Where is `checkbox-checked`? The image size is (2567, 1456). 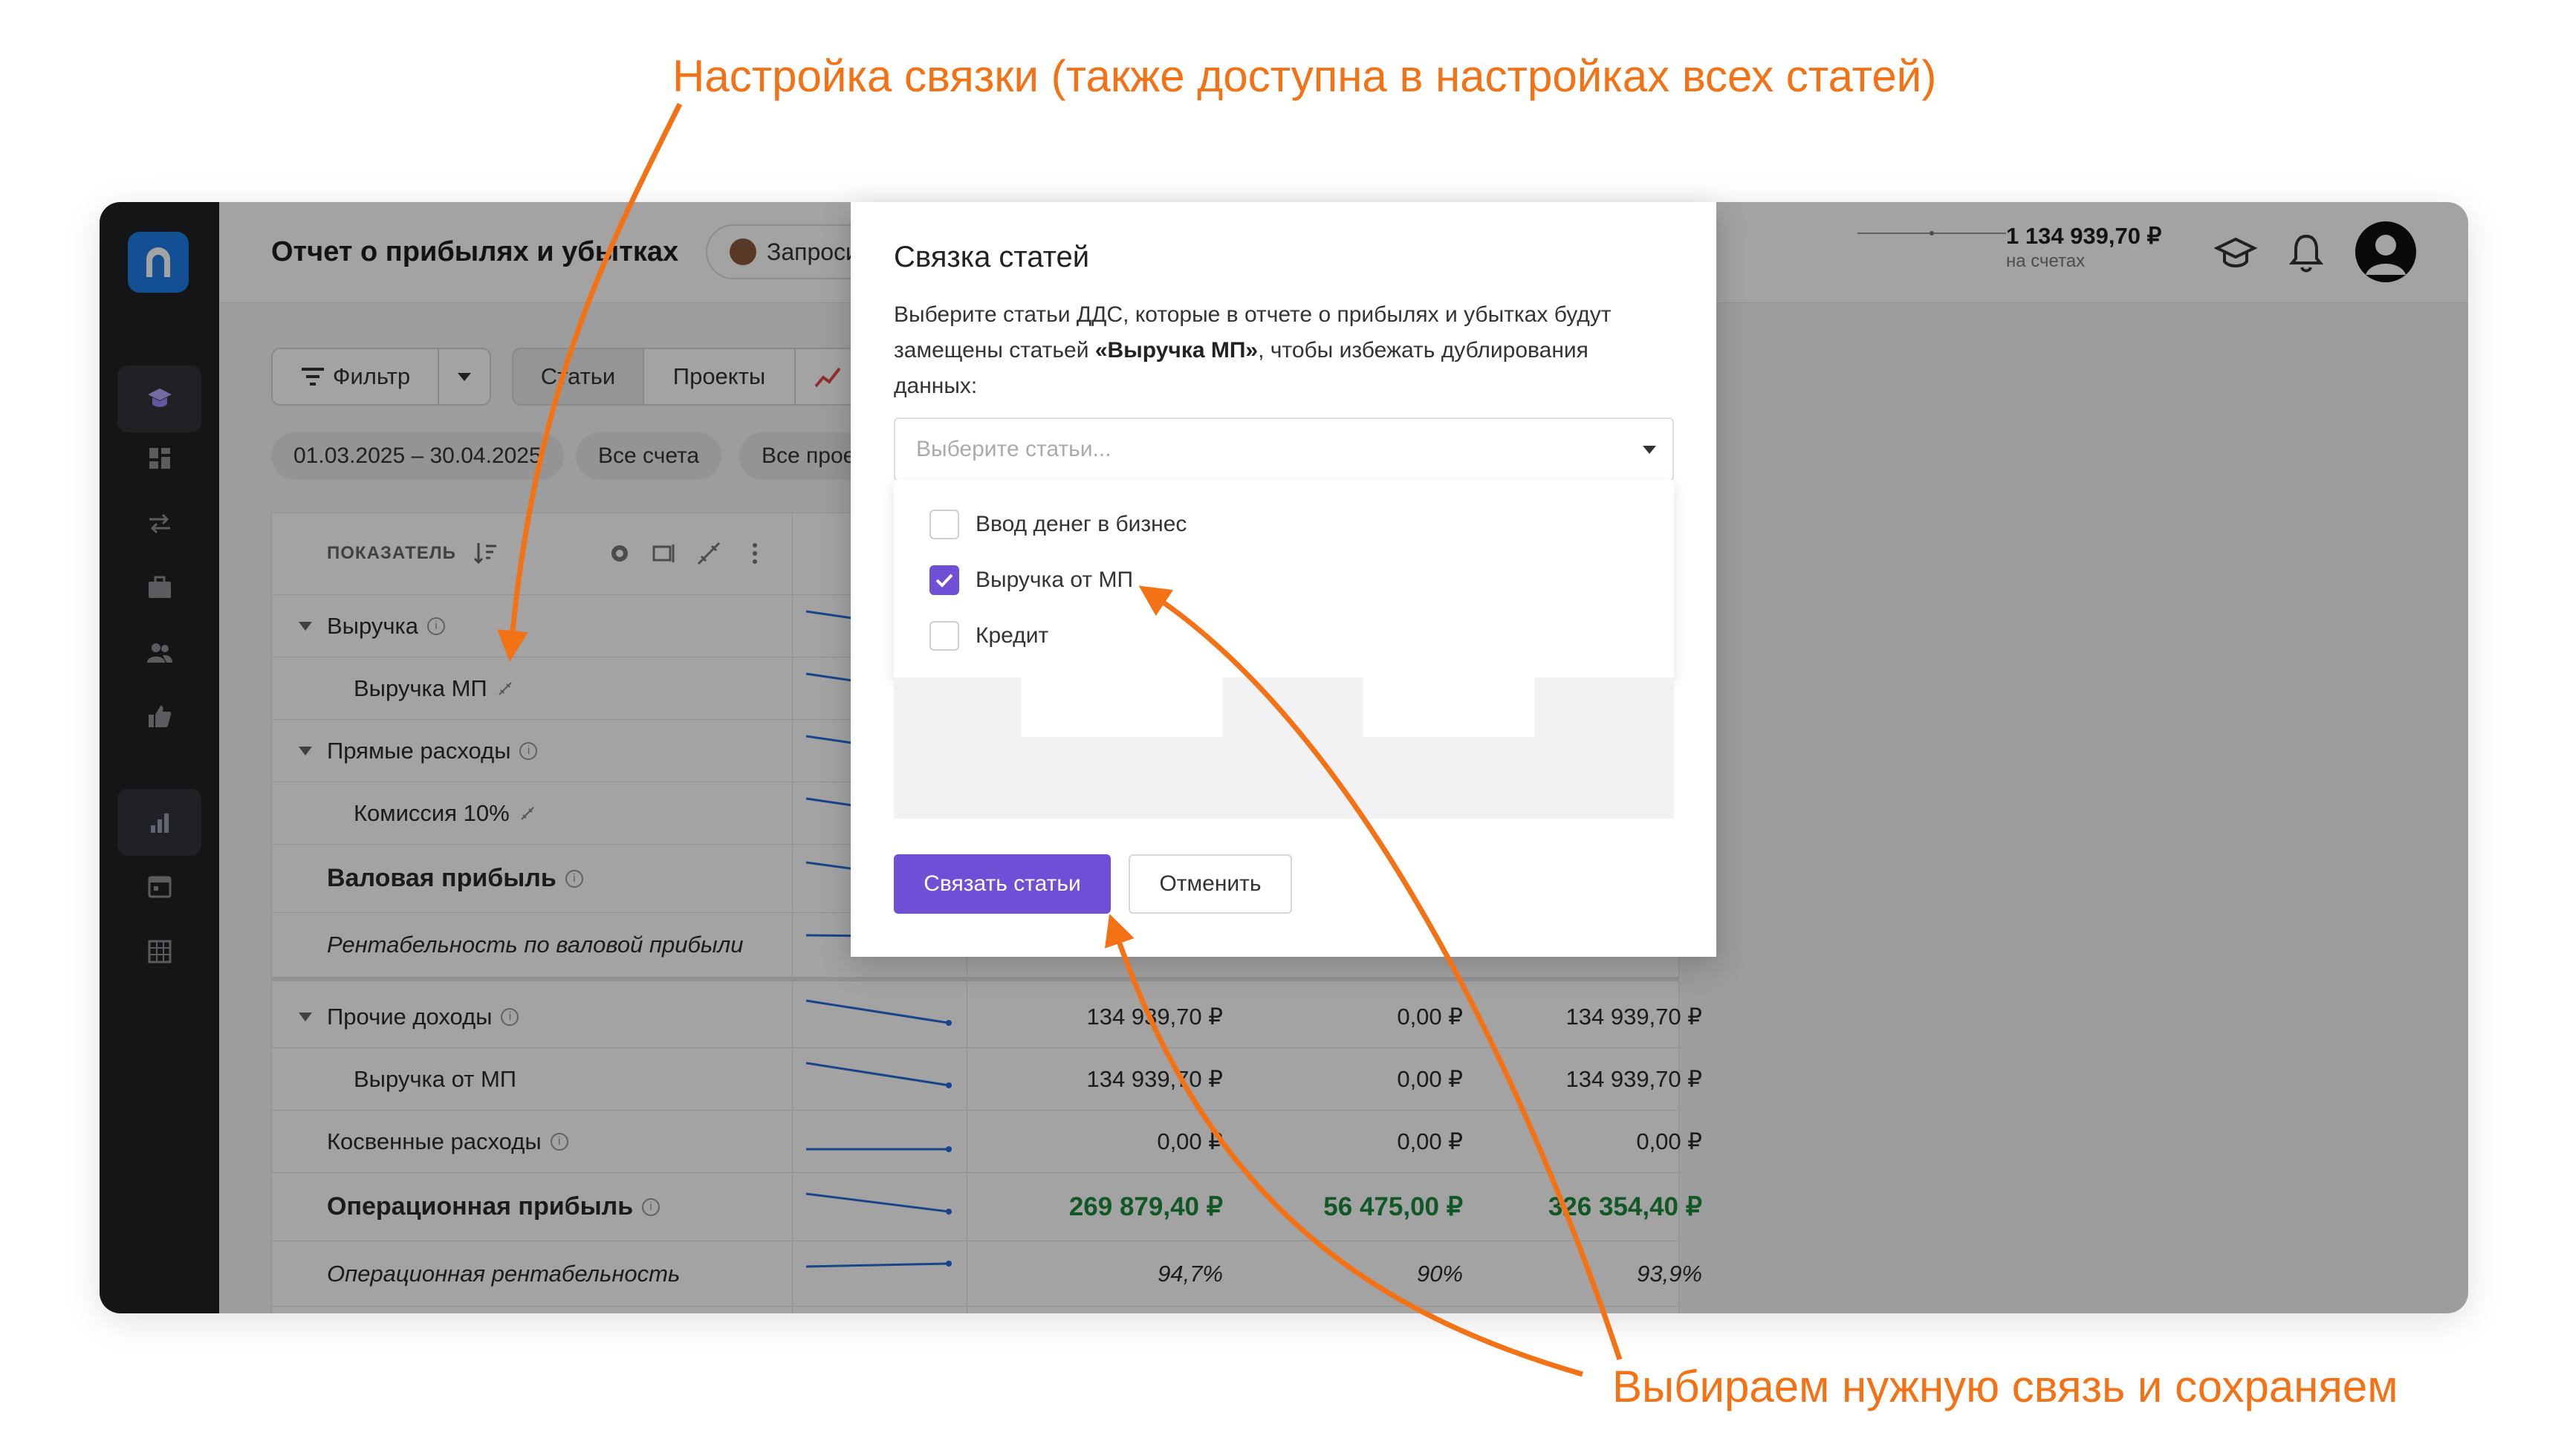 checkbox-checked is located at coordinates (944, 580).